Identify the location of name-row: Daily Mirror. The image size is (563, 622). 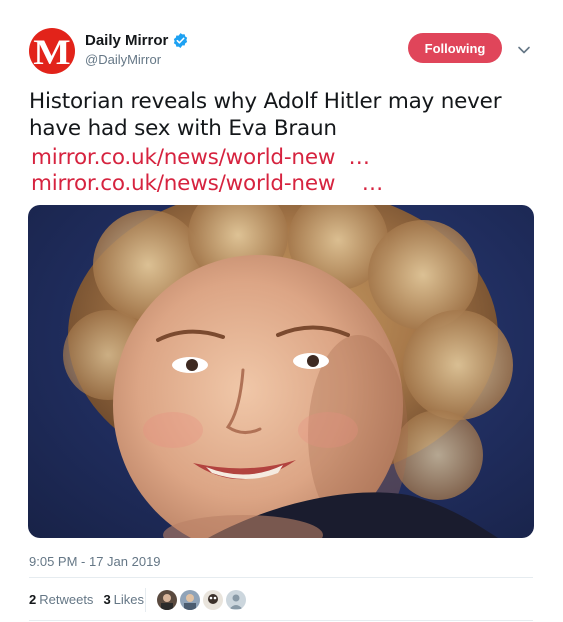
(137, 40).